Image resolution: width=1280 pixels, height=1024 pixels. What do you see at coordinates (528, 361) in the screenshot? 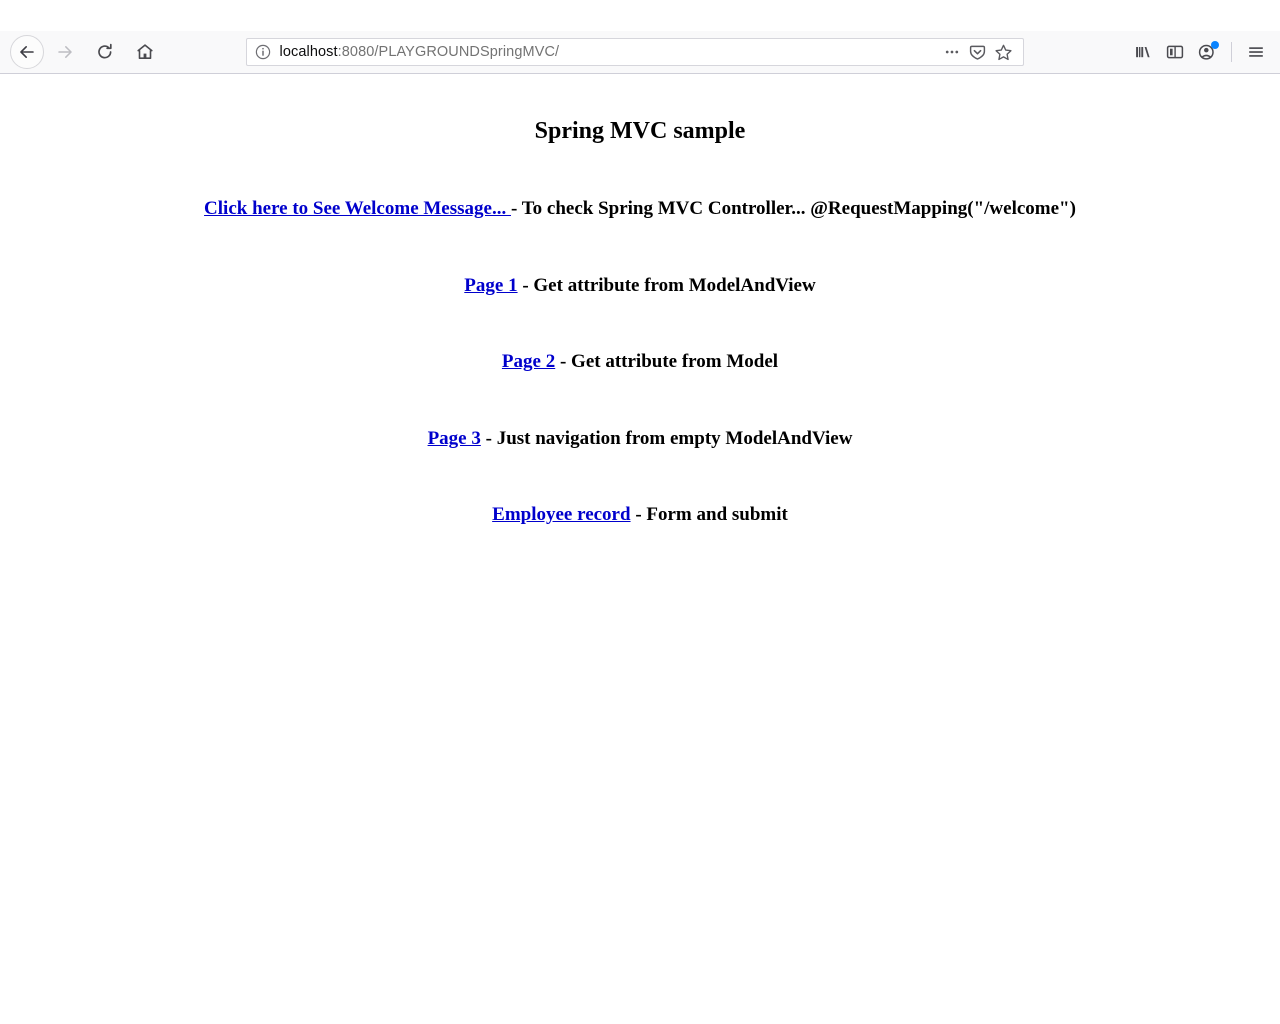
I see `link-page-2: Page 2` at bounding box center [528, 361].